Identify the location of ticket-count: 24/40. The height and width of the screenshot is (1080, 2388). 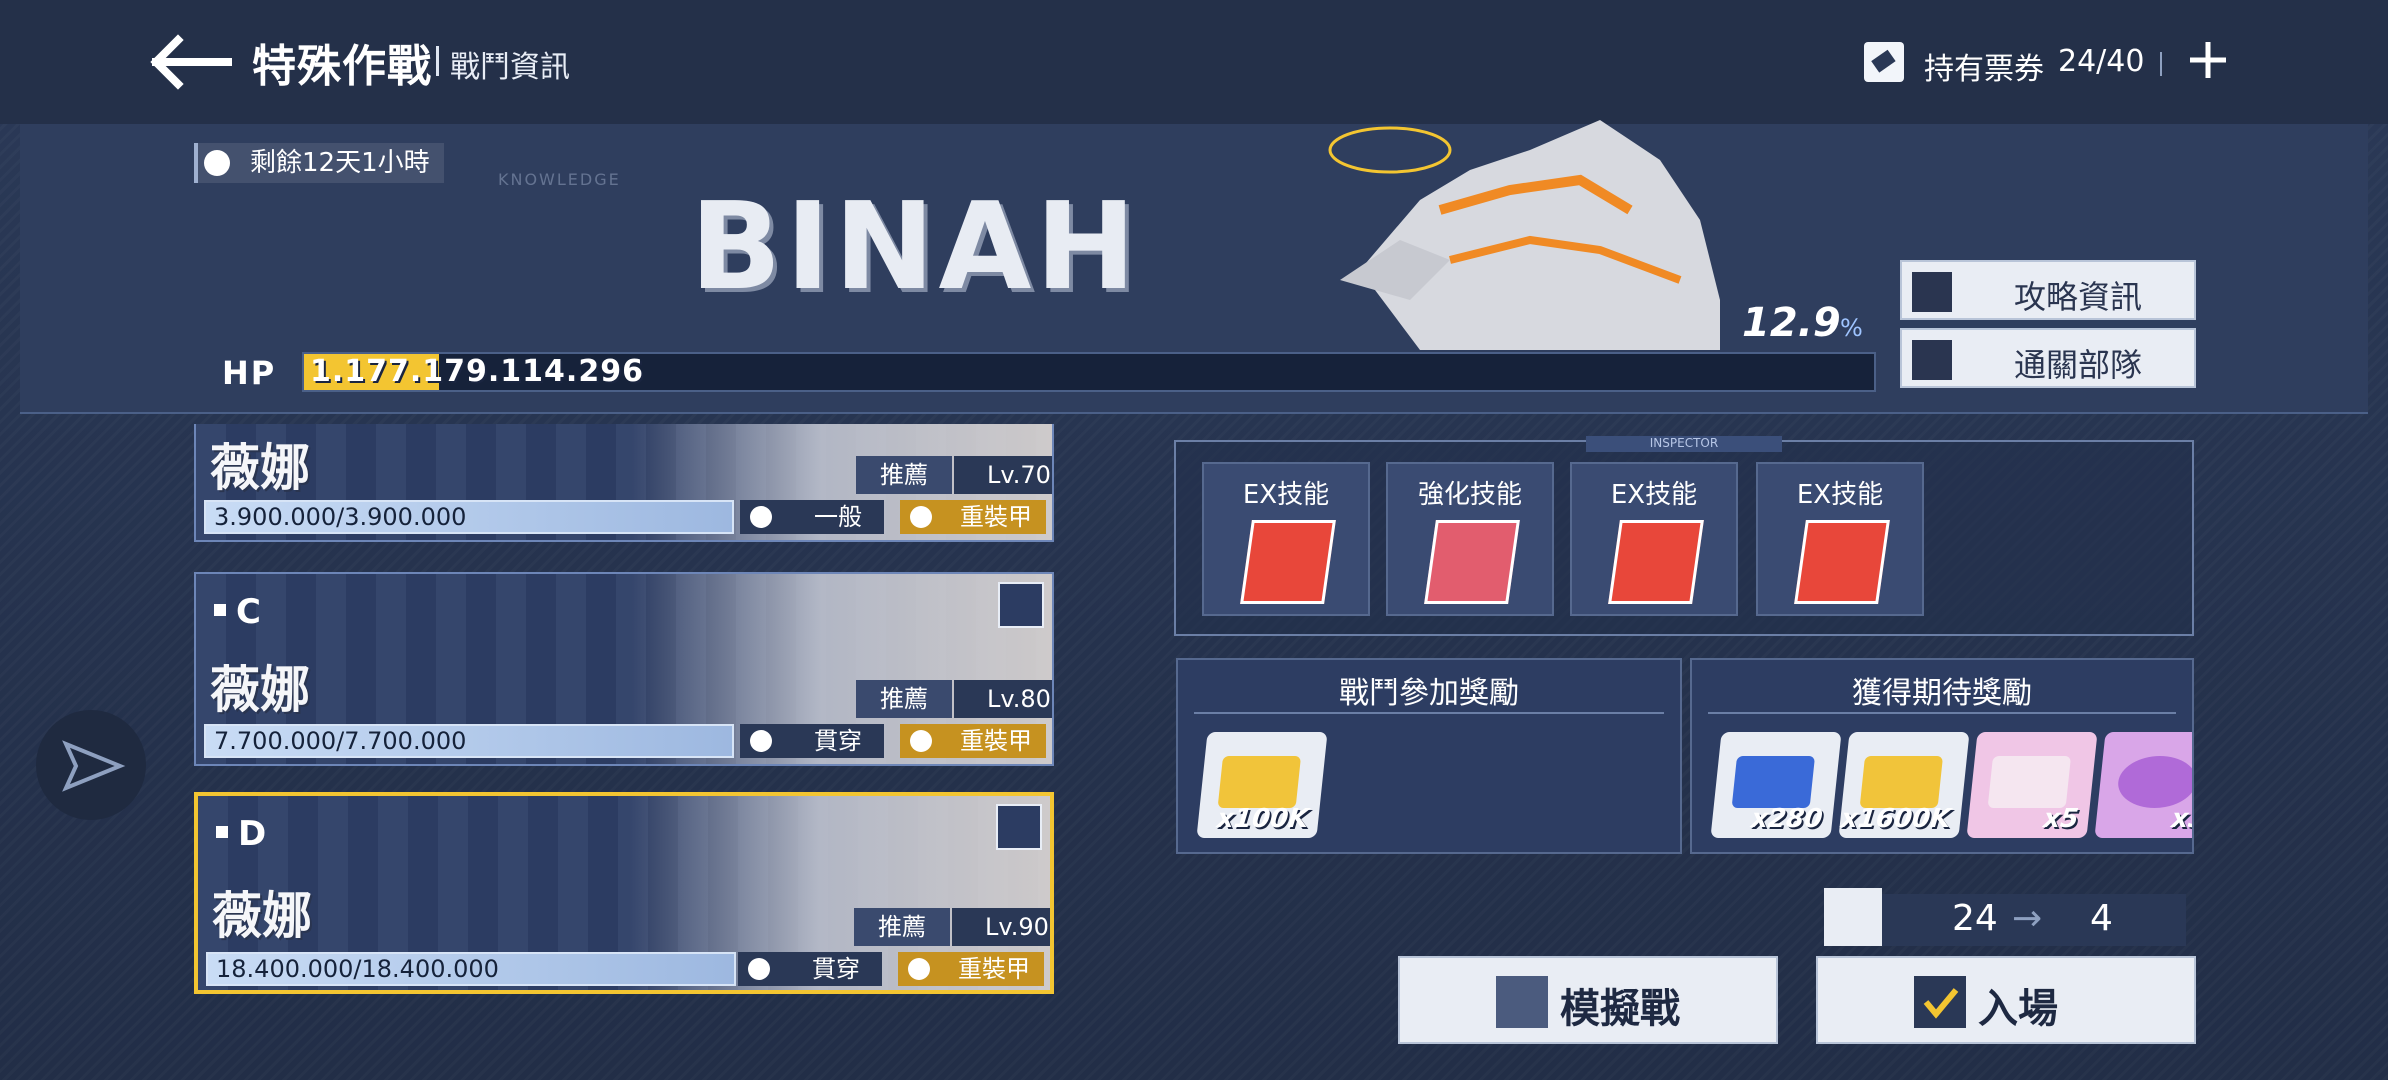
(2101, 61).